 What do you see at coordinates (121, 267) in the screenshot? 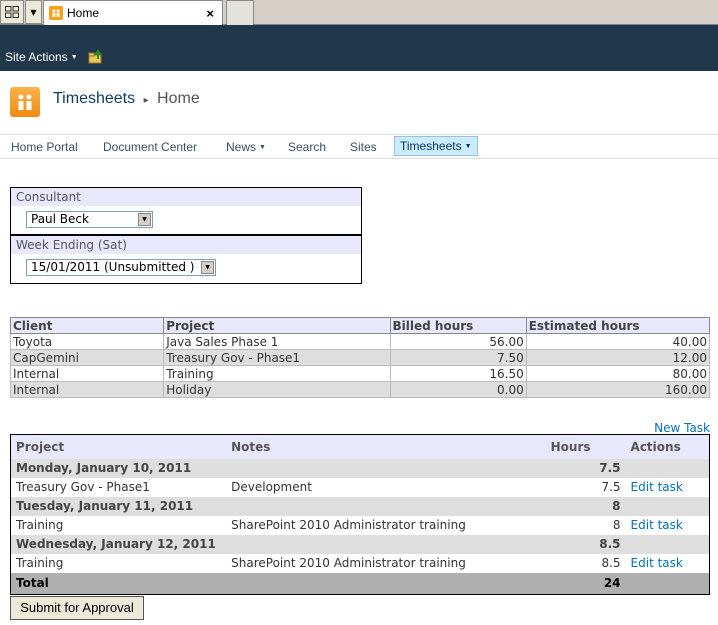
I see `week-ending-select: 15/01/2011 (Unsubmitted ) ▼` at bounding box center [121, 267].